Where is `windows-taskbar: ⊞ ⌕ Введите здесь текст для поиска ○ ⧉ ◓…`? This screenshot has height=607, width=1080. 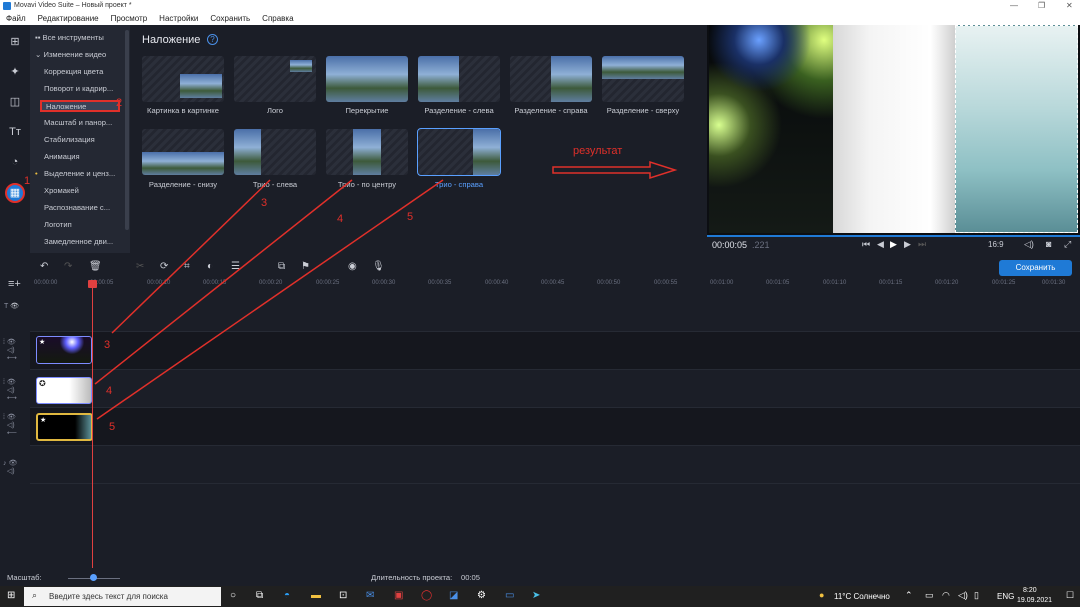 windows-taskbar: ⊞ ⌕ Введите здесь текст для поиска ○ ⧉ ◓… is located at coordinates (540, 596).